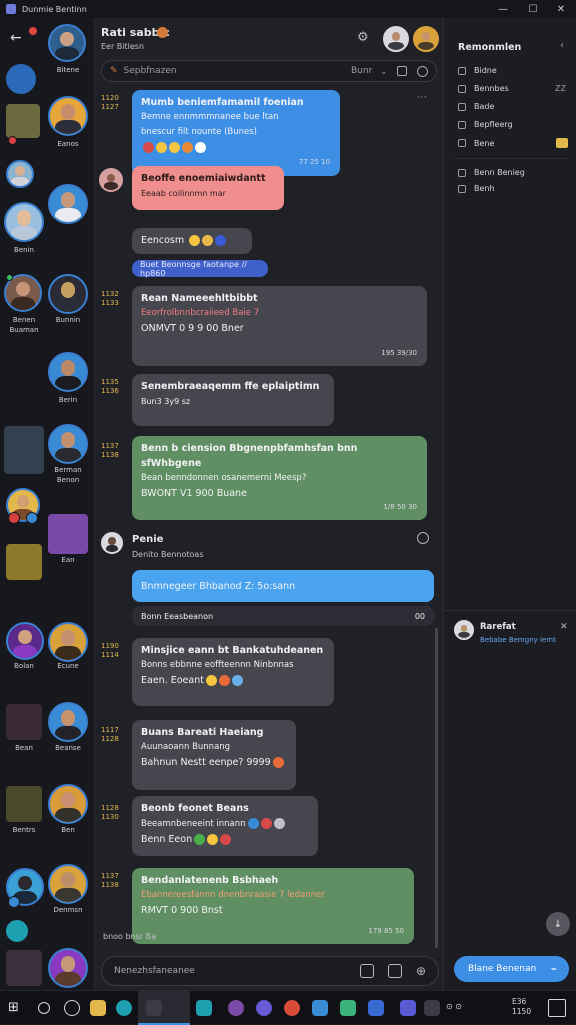 The image size is (576, 1025). What do you see at coordinates (110, 102) in the screenshot?
I see `message-time: 1120 1127` at bounding box center [110, 102].